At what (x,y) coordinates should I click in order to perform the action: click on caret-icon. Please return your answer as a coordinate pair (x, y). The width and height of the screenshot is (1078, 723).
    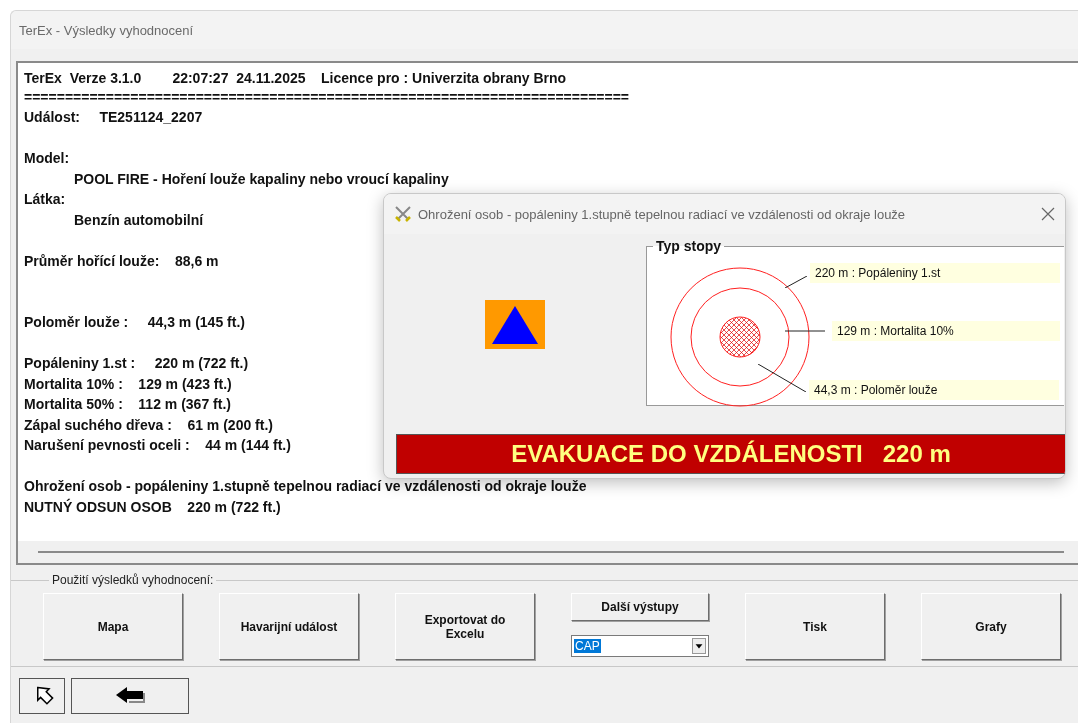
    Looking at the image, I should click on (699, 646).